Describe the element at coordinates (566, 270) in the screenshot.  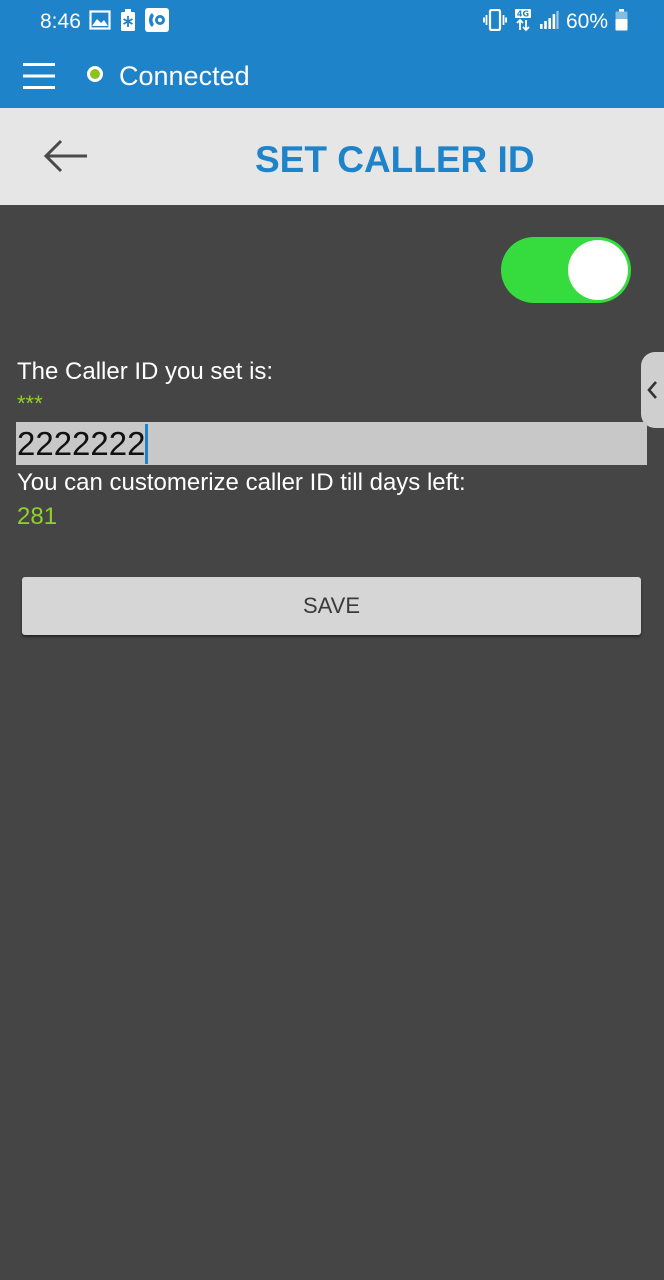
I see `caller-id-toggle` at that location.